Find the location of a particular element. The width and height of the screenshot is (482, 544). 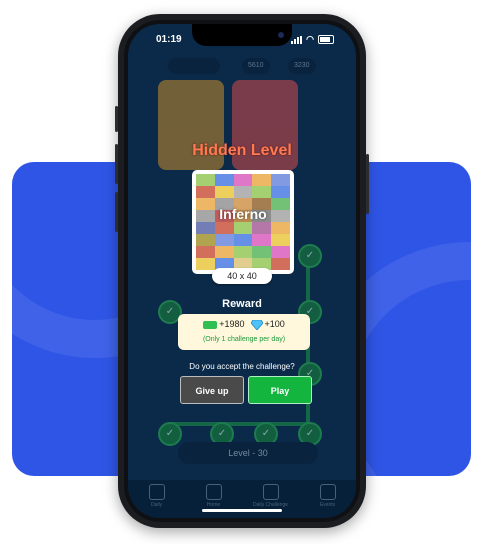

coin-counter: 5610 is located at coordinates (256, 66).